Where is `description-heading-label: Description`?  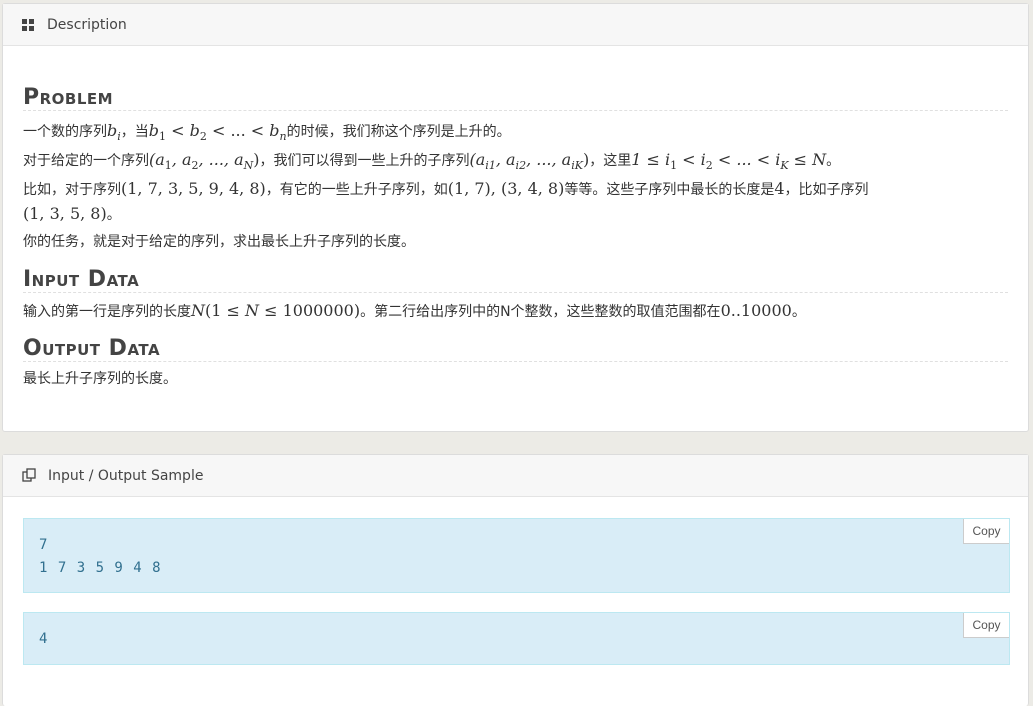
description-heading-label: Description is located at coordinates (87, 24).